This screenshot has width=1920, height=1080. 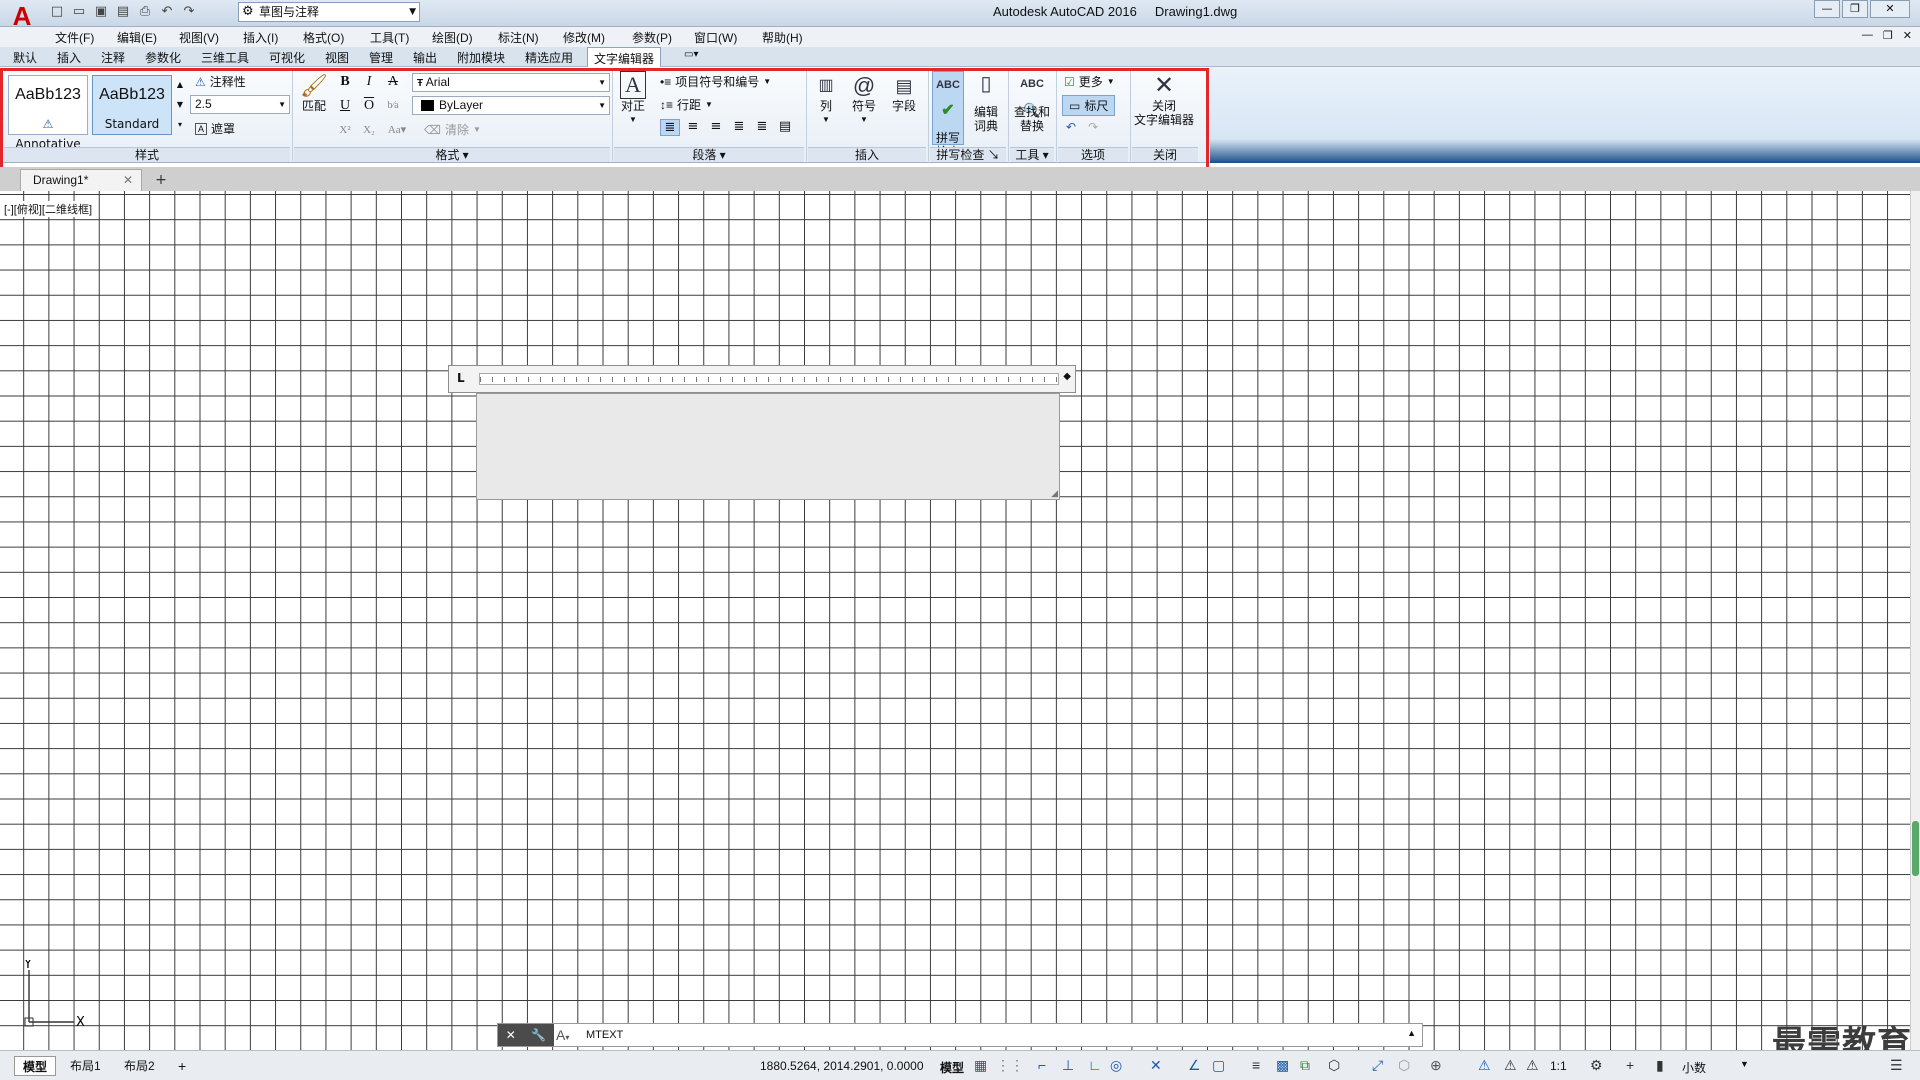 What do you see at coordinates (145, 12) in the screenshot?
I see `print-icon: ⎙` at bounding box center [145, 12].